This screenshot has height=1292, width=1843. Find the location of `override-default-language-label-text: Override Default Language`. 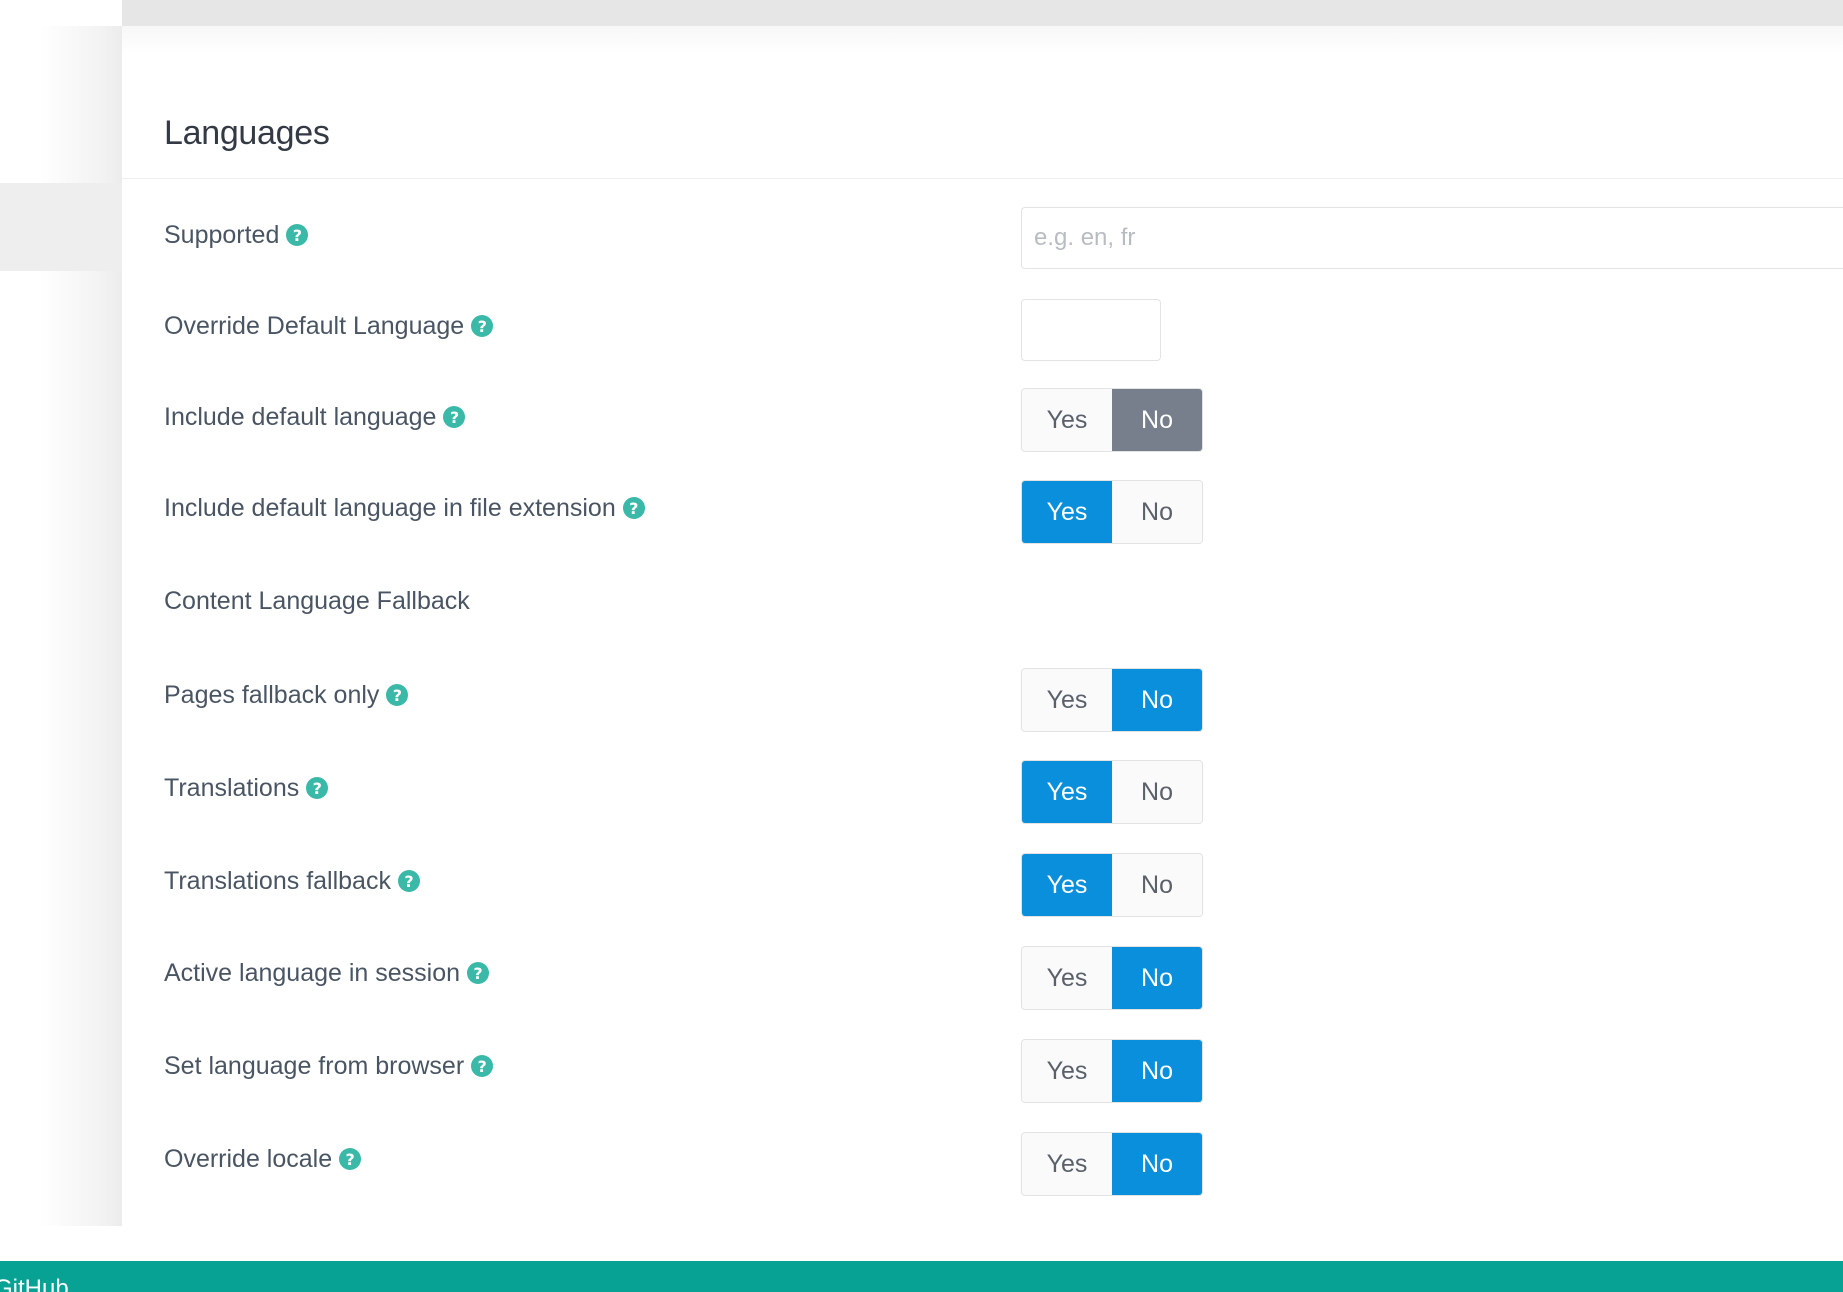

override-default-language-label-text: Override Default Language is located at coordinates (314, 325).